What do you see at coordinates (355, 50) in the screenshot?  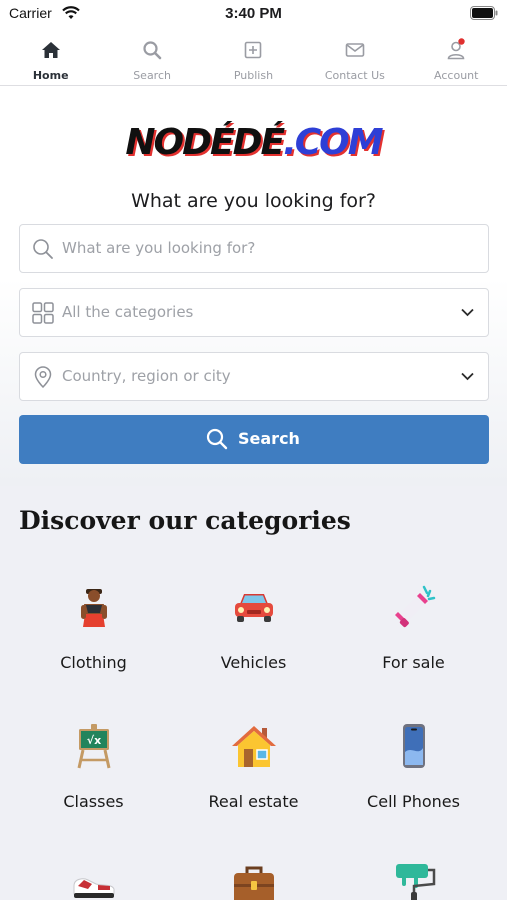 I see `mail-icon` at bounding box center [355, 50].